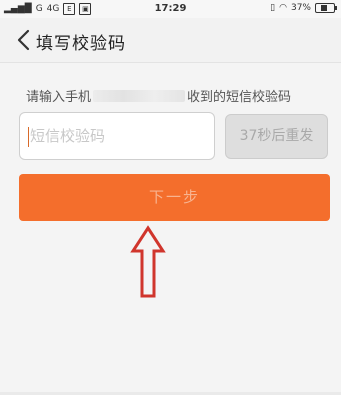 The width and height of the screenshot is (341, 395). I want to click on status-right-icons: ▯ ◠ 37%, so click(301, 8).